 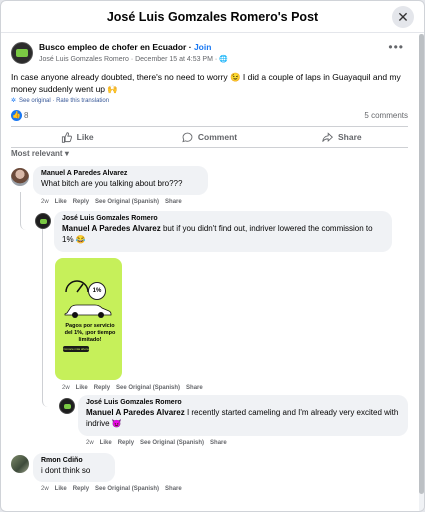 I want to click on like-icon: 👍, so click(x=16, y=115).